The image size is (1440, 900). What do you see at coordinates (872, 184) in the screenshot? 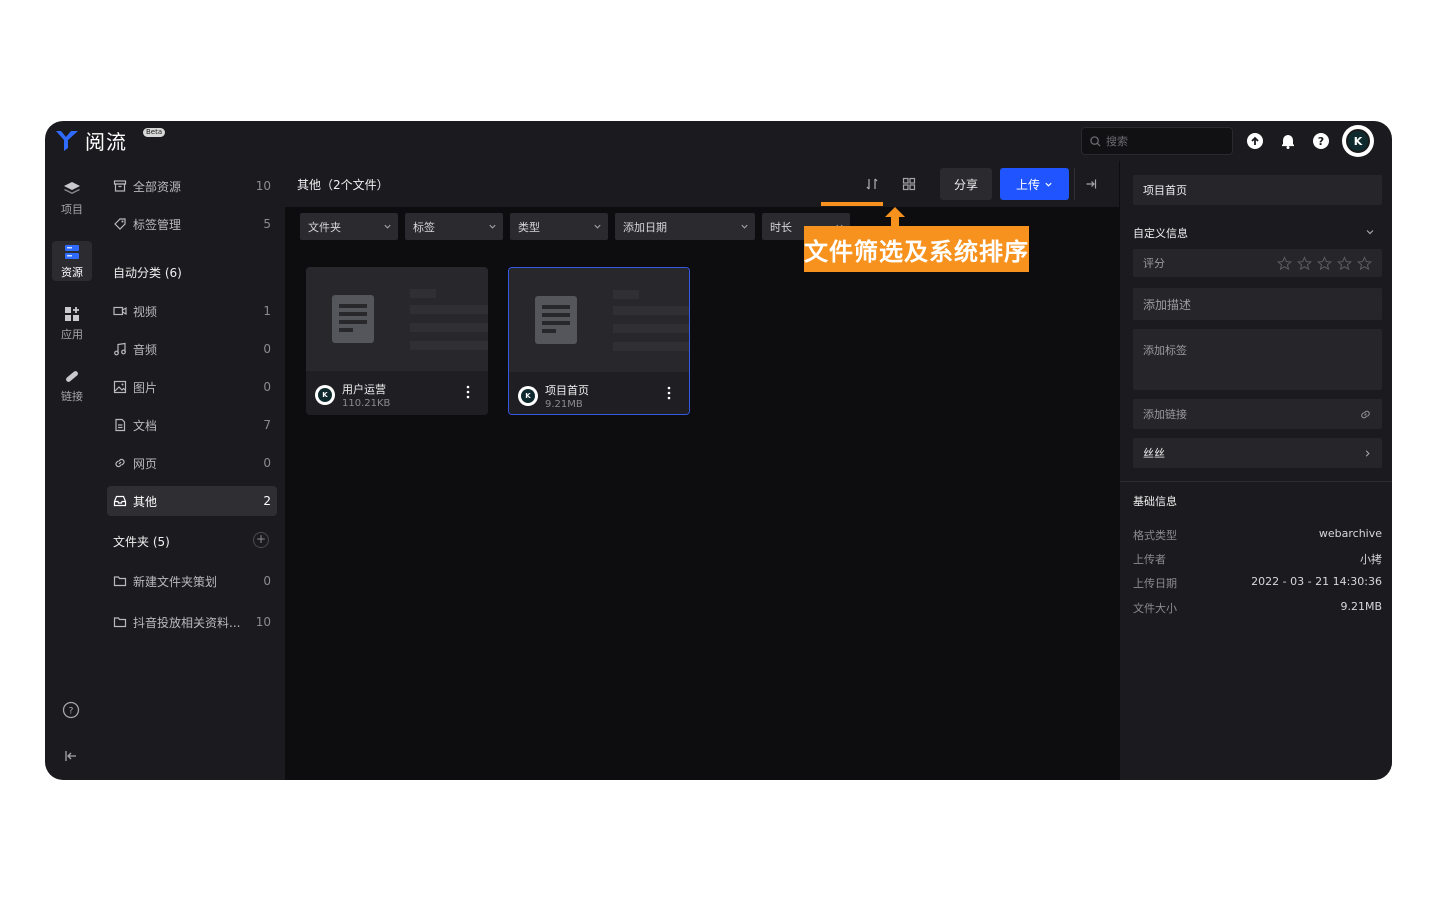
I see `sort-icon` at bounding box center [872, 184].